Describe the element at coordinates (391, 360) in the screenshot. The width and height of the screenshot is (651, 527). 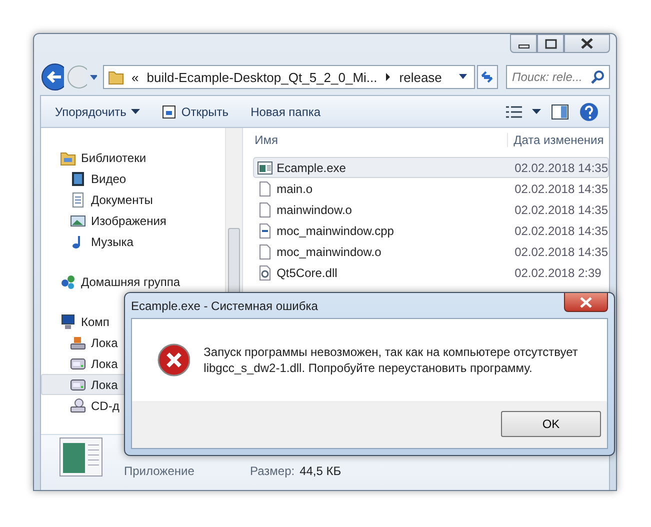
I see `error-message: Запуск программы невозможен, так как на компьютере отсутствует libgcc_s_dw2-1.dll. Попробуйте переустановить программу.` at that location.